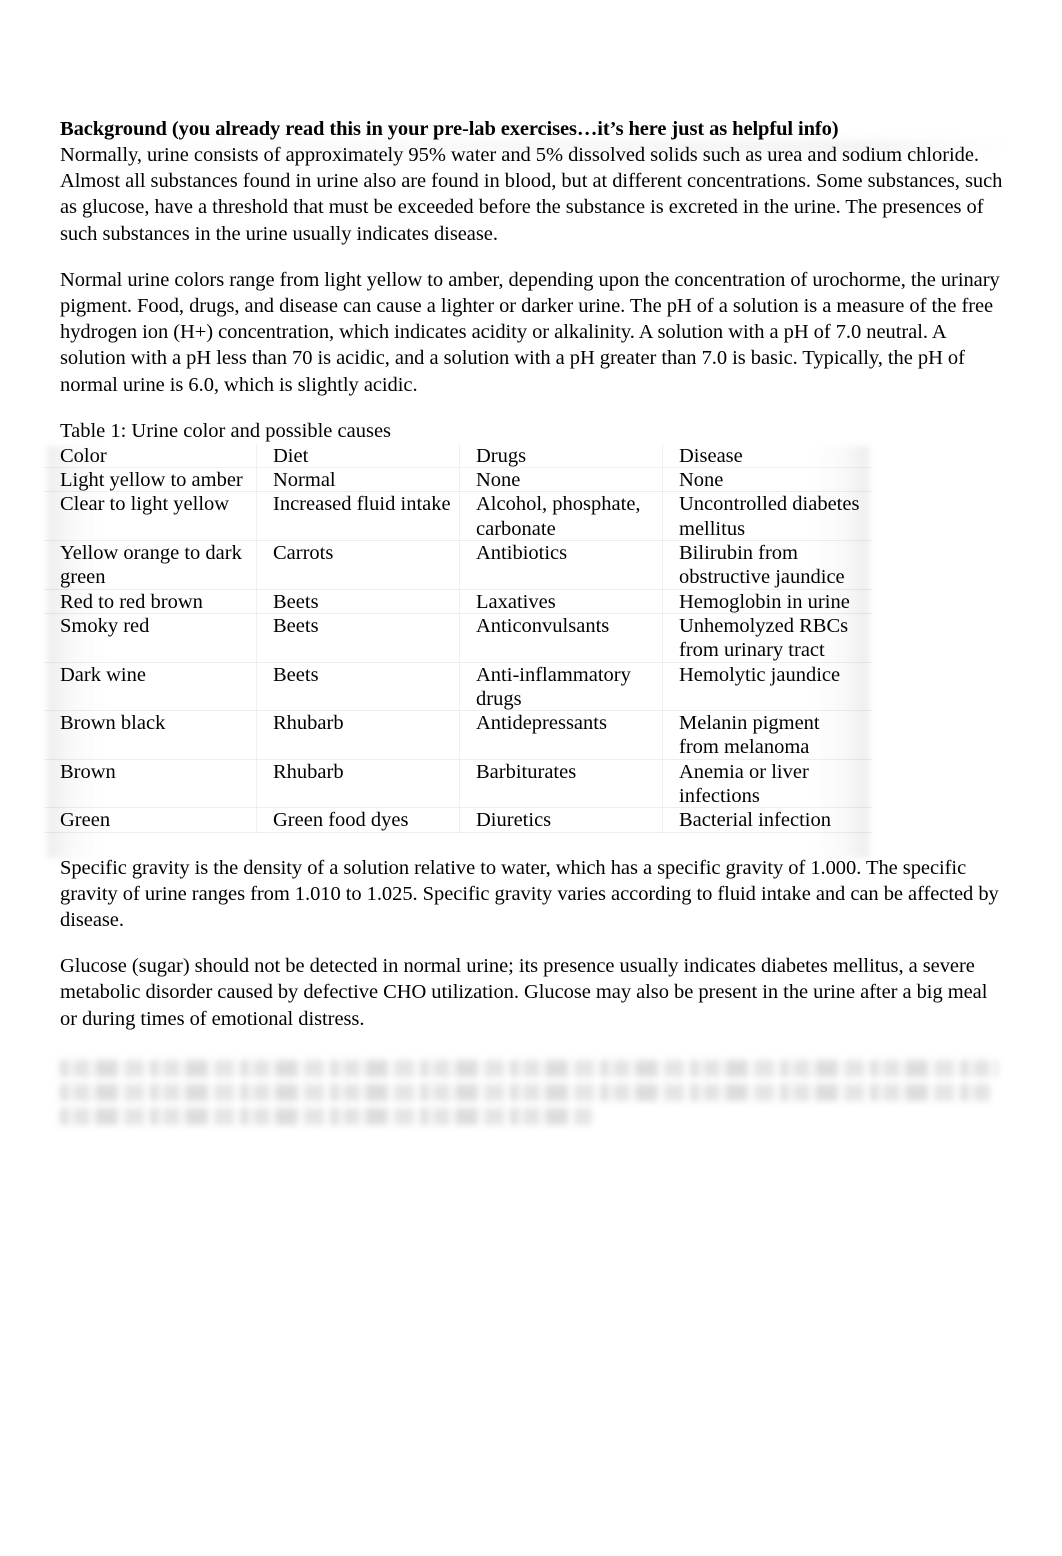  What do you see at coordinates (358, 565) in the screenshot?
I see `table-cell-diet: Carrots` at bounding box center [358, 565].